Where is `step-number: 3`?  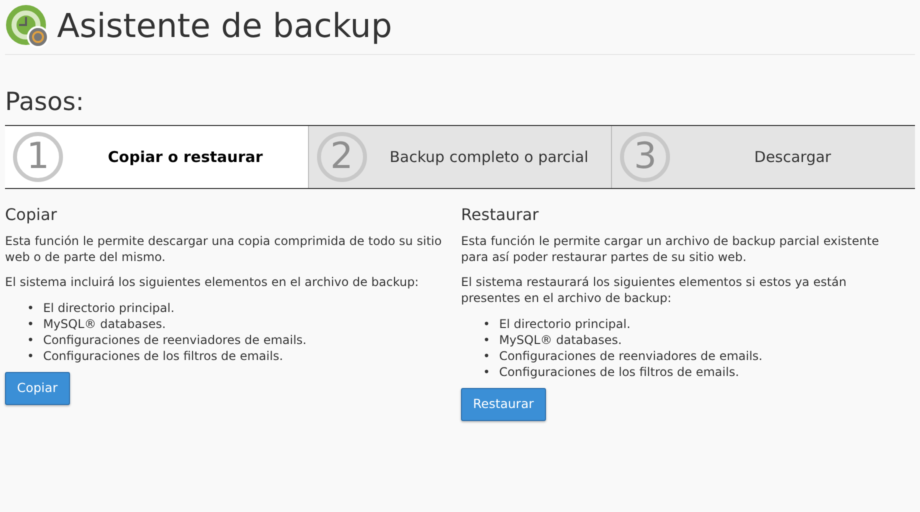 step-number: 3 is located at coordinates (645, 157).